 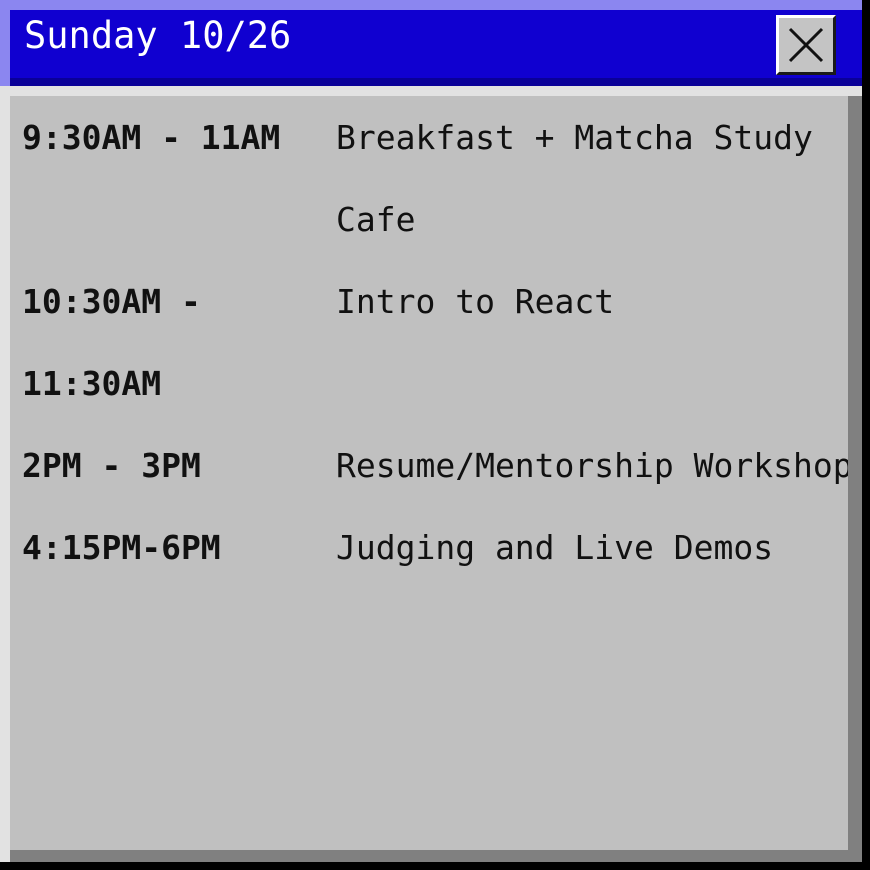 What do you see at coordinates (111, 465) in the screenshot?
I see `schedule-time: 2PM - 3PM` at bounding box center [111, 465].